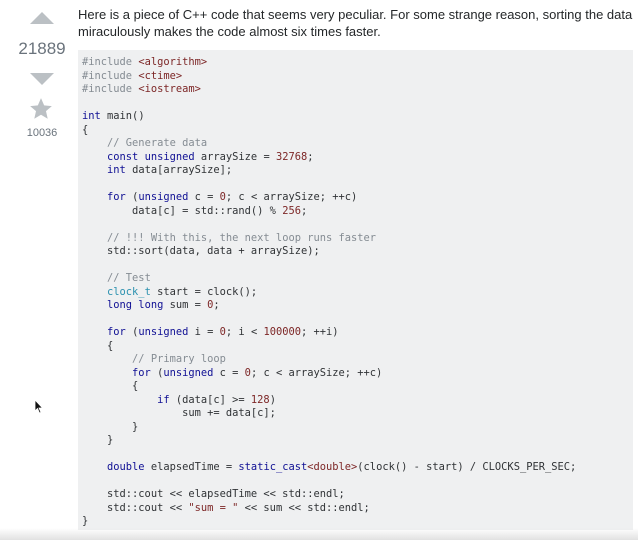 The height and width of the screenshot is (540, 638). What do you see at coordinates (272, 399) in the screenshot?
I see `code-token: )` at bounding box center [272, 399].